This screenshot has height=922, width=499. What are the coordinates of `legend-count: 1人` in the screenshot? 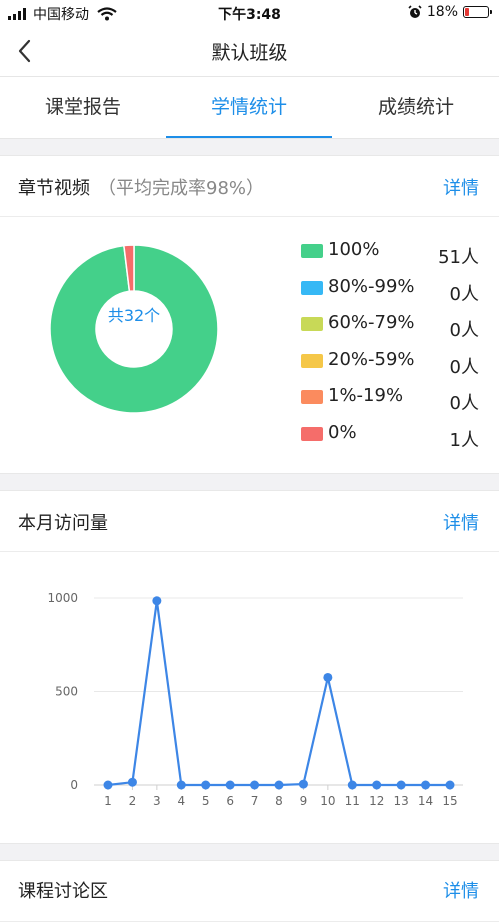 It's located at (464, 440).